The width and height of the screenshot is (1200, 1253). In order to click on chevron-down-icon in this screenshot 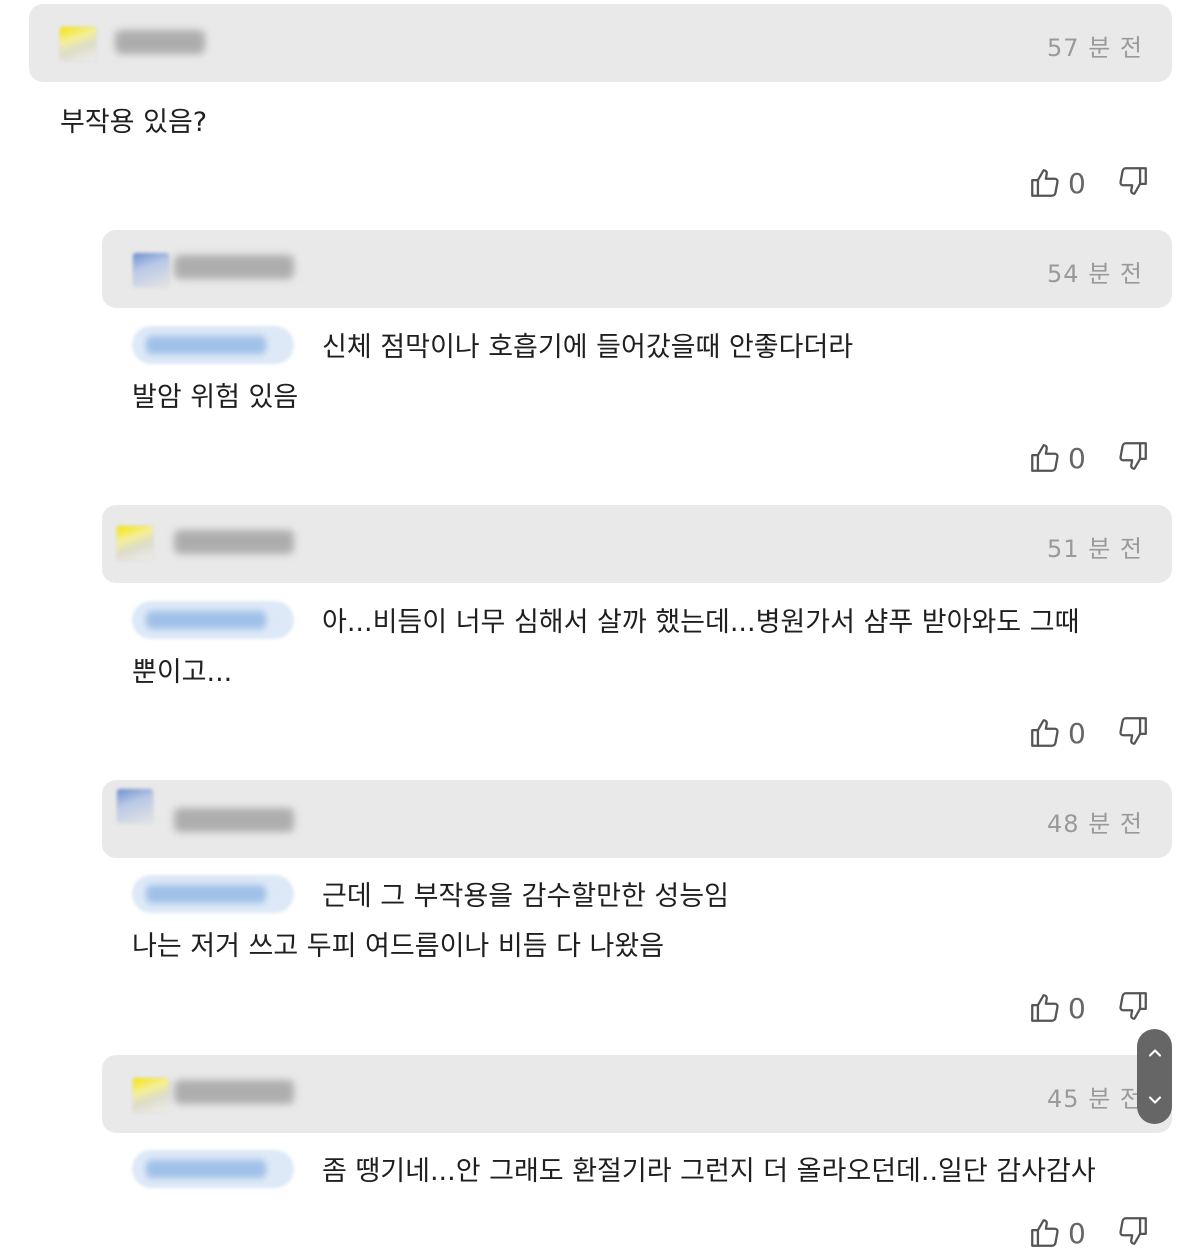, I will do `click(1155, 1100)`.